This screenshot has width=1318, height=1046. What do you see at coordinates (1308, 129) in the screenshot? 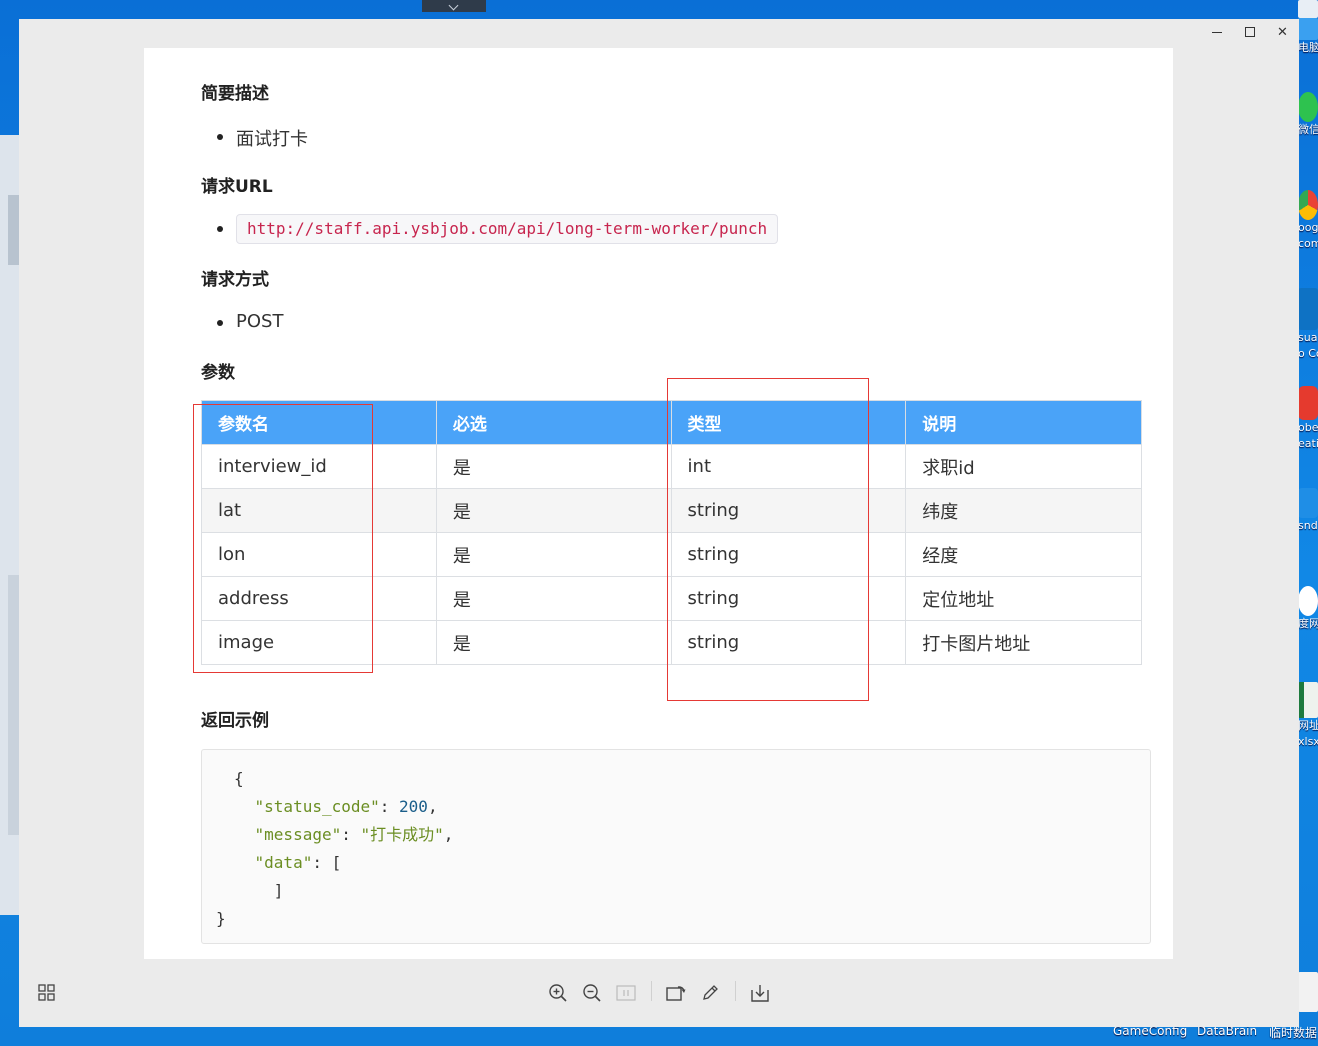
I see `desktop-icon-label: 微信` at bounding box center [1308, 129].